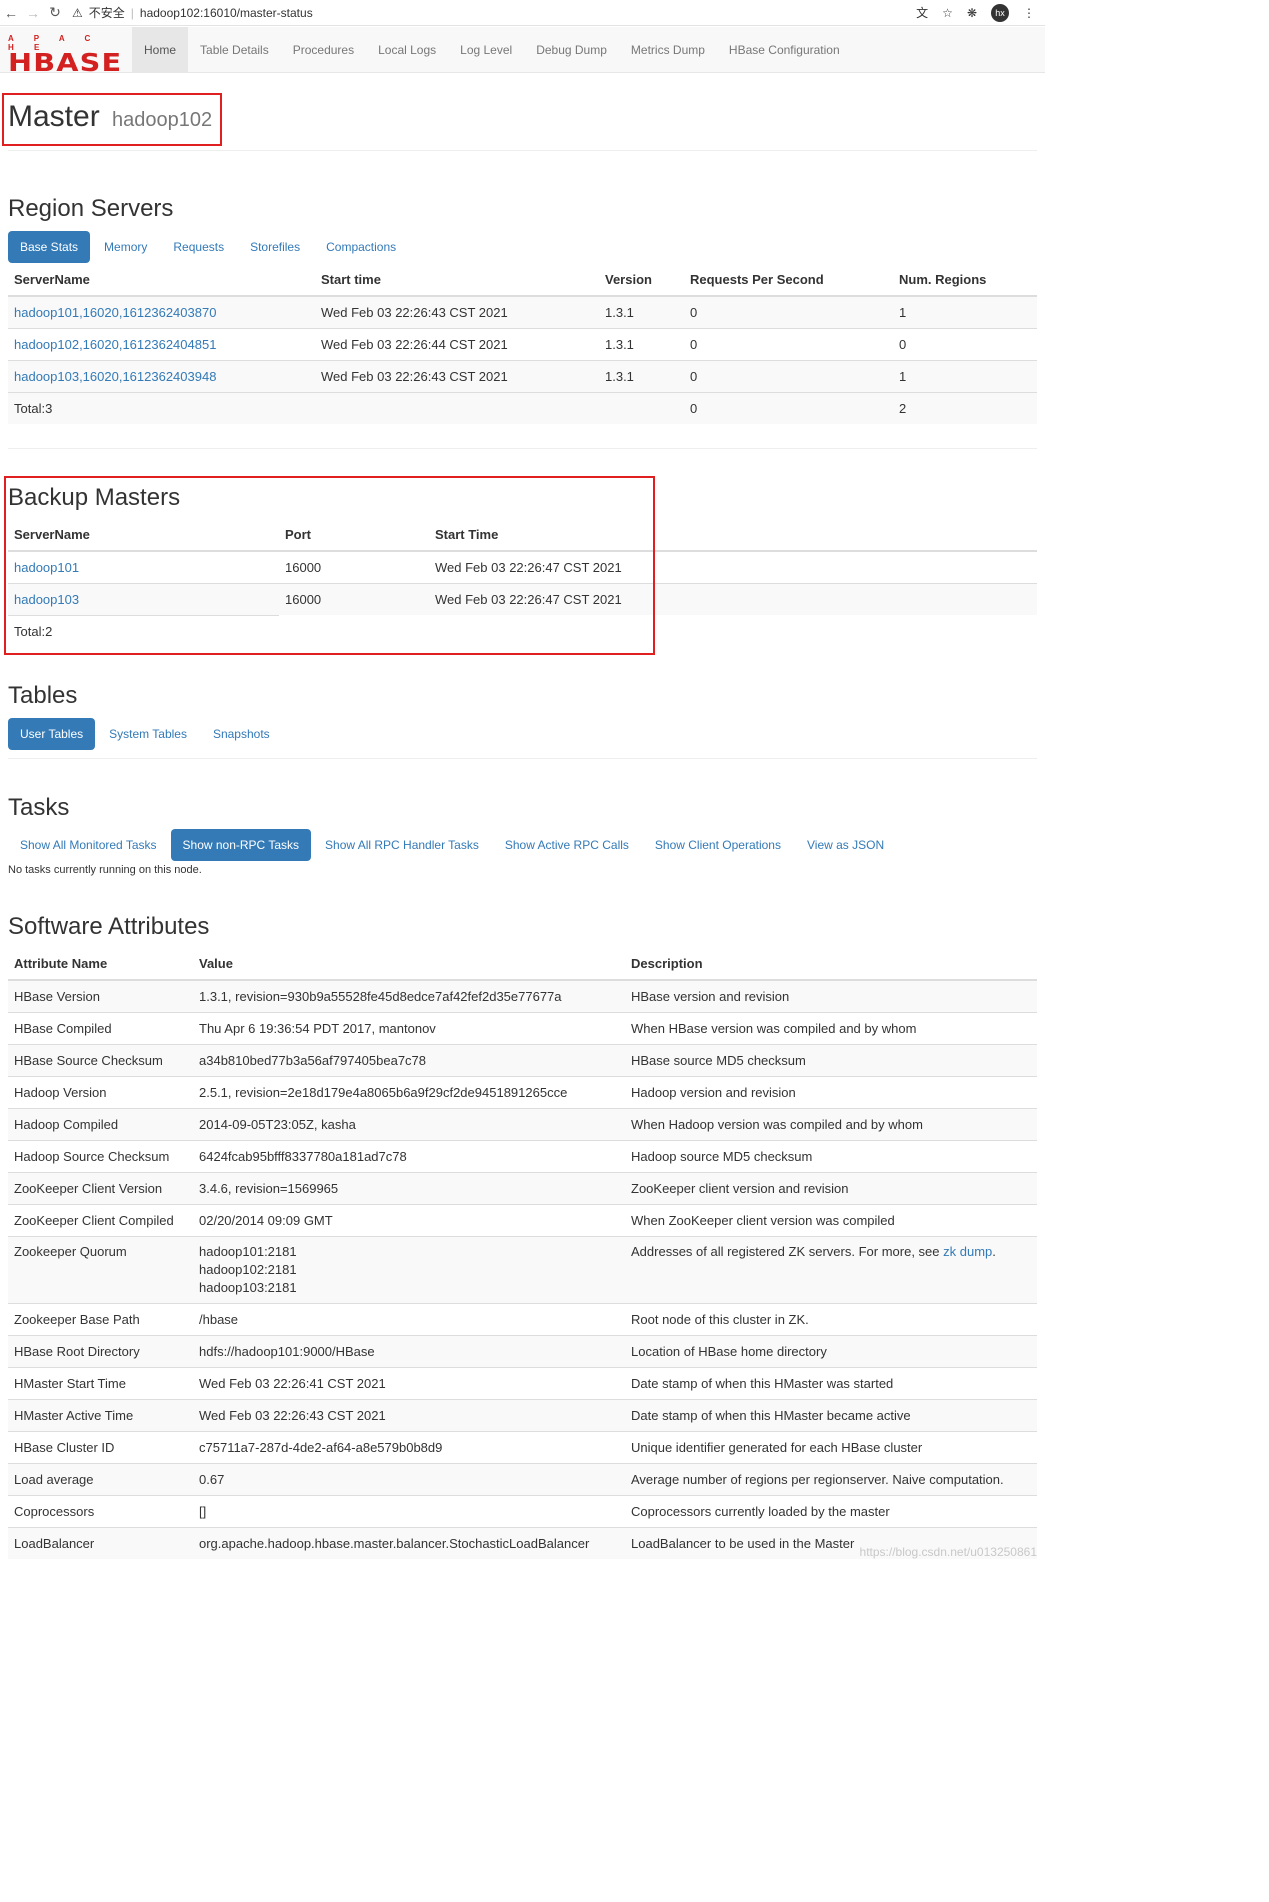 The height and width of the screenshot is (1902, 1269). I want to click on tables-tabs: User Tables System Tables Snapshots, so click(146, 734).